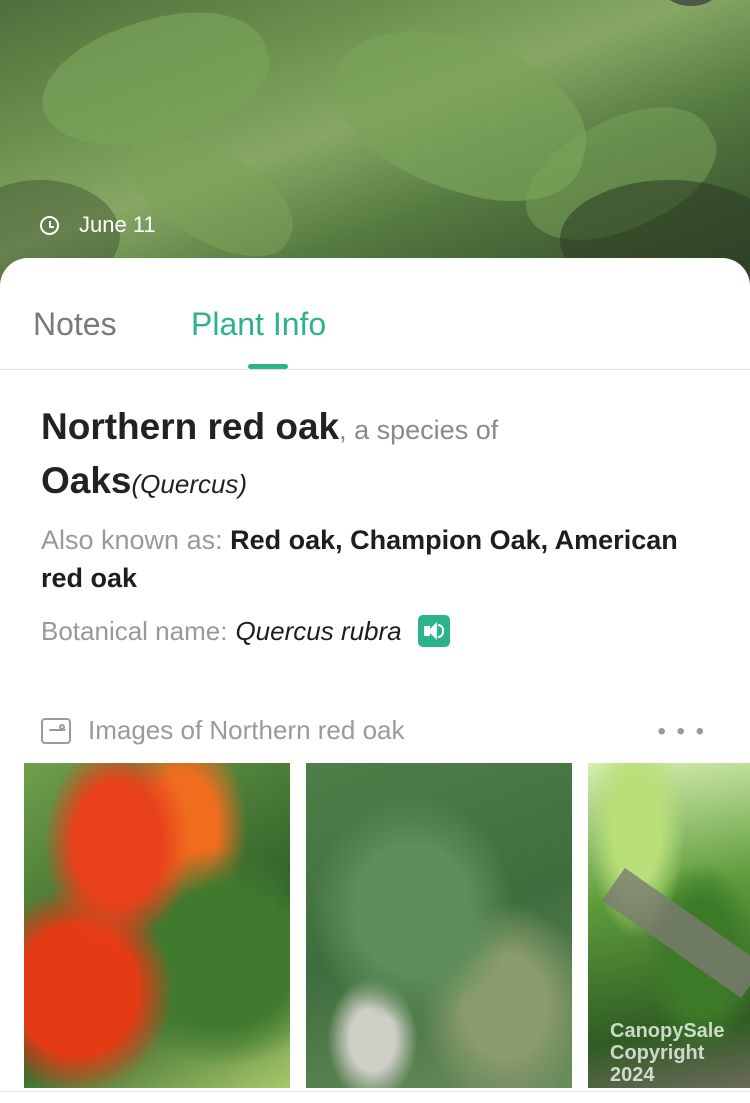  What do you see at coordinates (375, 1091) in the screenshot?
I see `divider` at bounding box center [375, 1091].